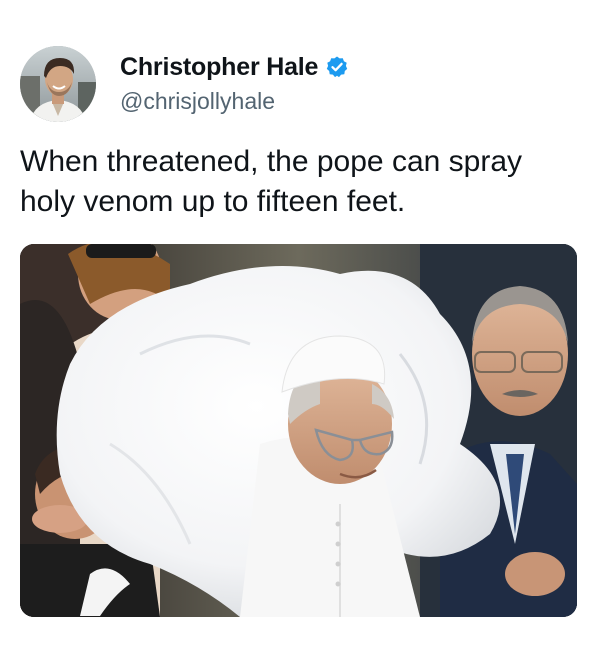 This screenshot has width=599, height=663. Describe the element at coordinates (219, 67) in the screenshot. I see `author-name: Christopher Hale` at that location.